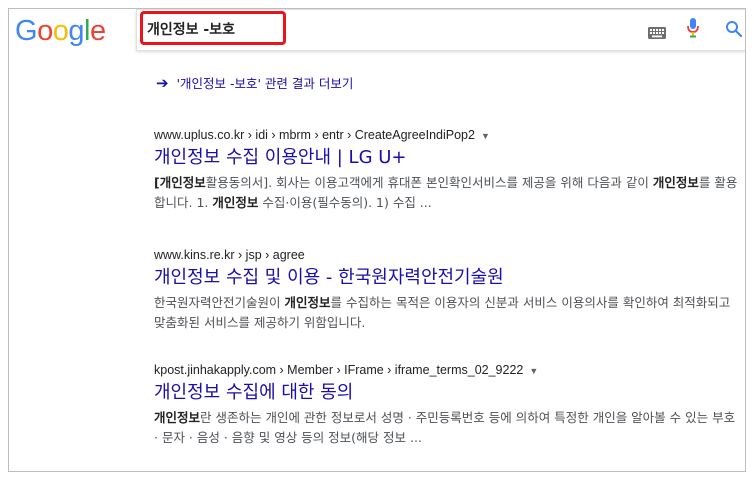 The image size is (754, 482). I want to click on microphone-icon, so click(693, 30).